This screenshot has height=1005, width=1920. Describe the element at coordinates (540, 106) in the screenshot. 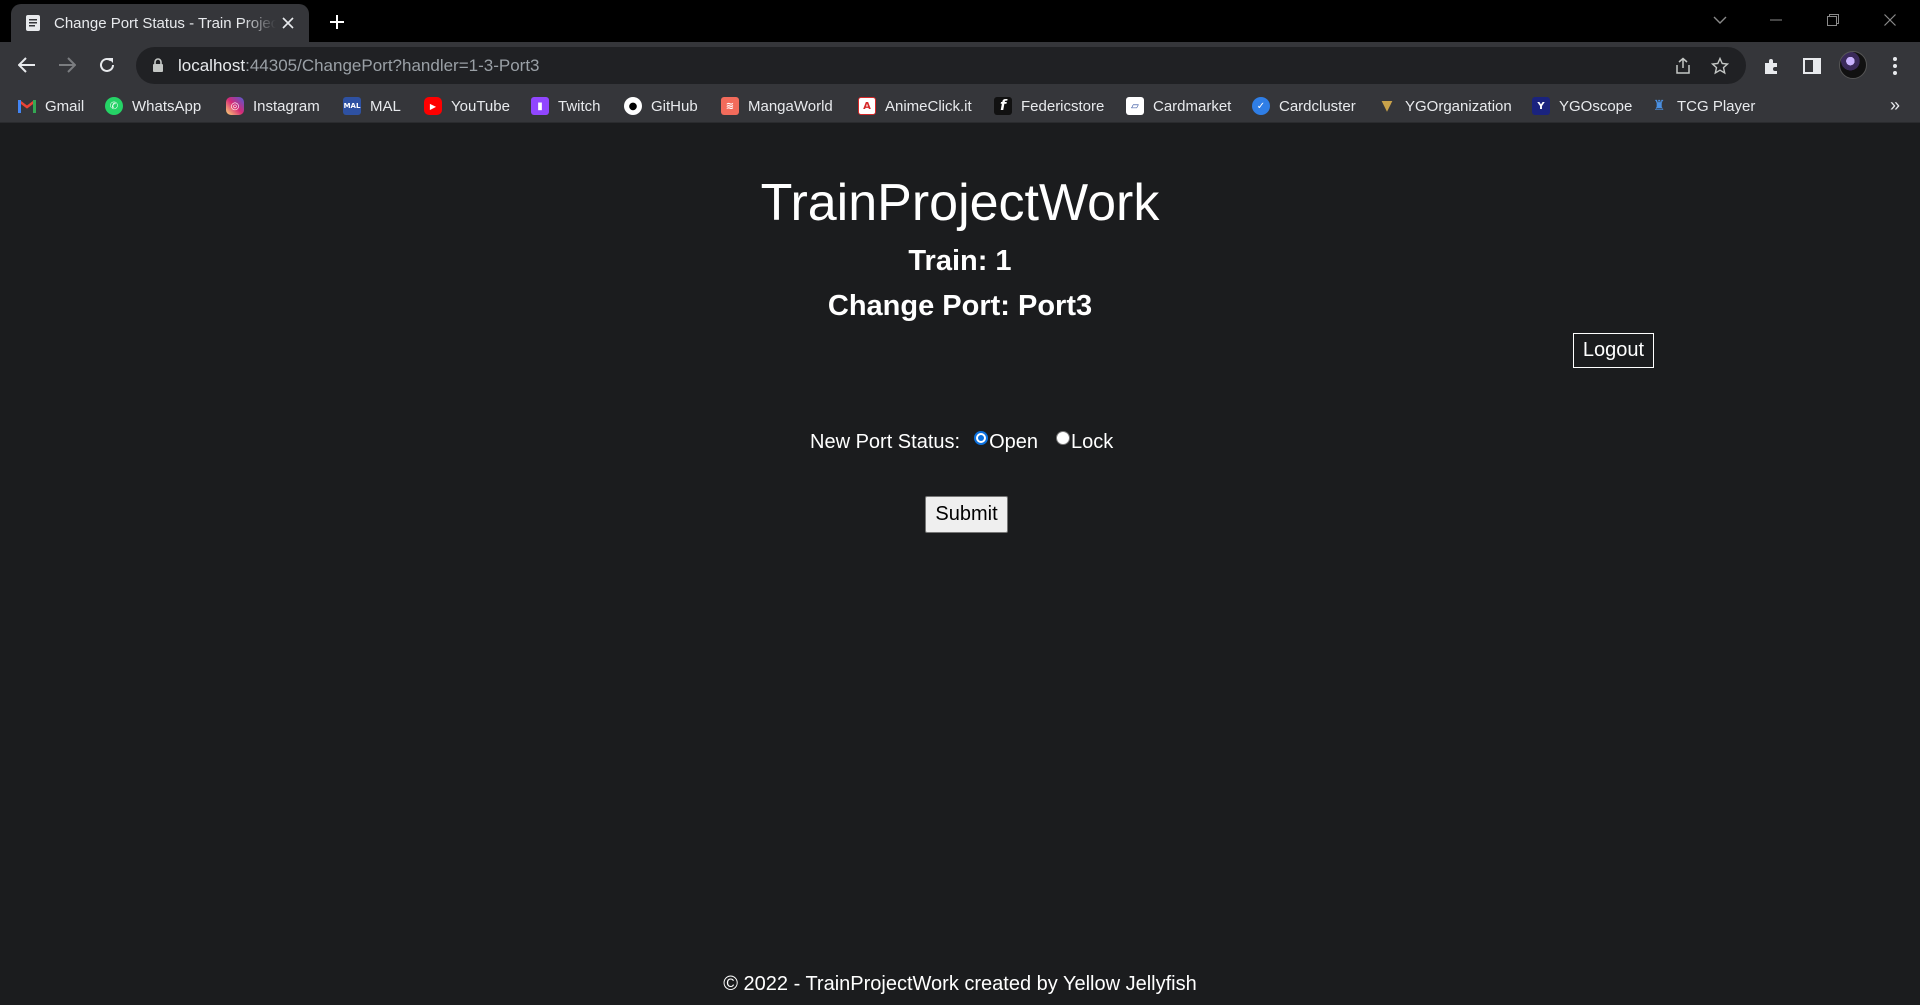

I see `twitch-icon: ▮` at that location.